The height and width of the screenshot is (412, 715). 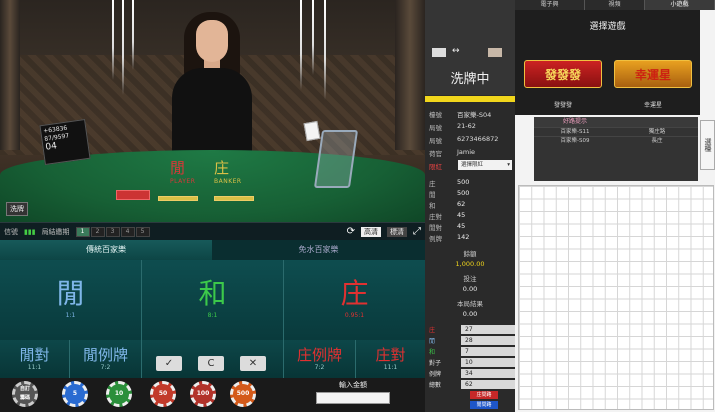 I want to click on bet-banker-pair: 庄對 11:1, so click(x=390, y=359).